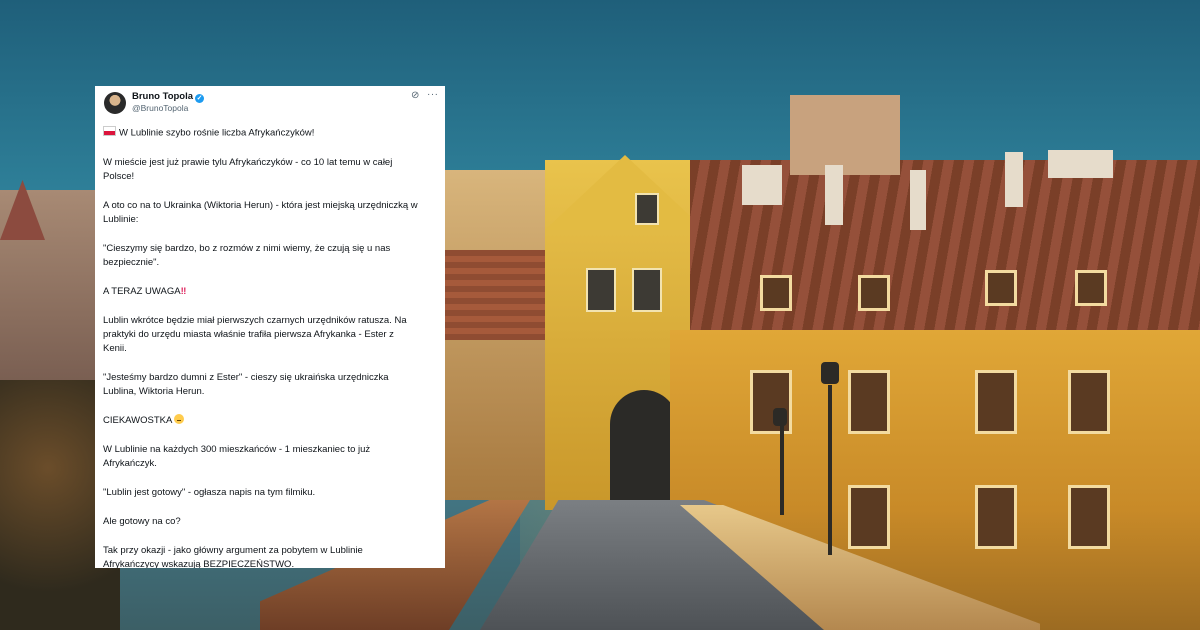  Describe the element at coordinates (160, 108) in the screenshot. I see `user-handle: @BrunoTopola` at that location.